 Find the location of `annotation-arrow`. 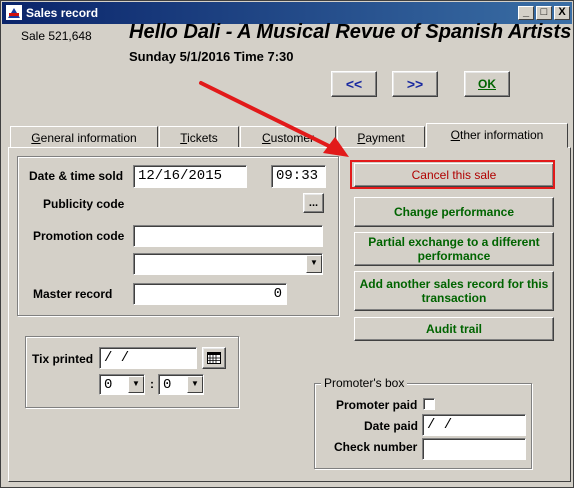

annotation-arrow is located at coordinates (274, 119).